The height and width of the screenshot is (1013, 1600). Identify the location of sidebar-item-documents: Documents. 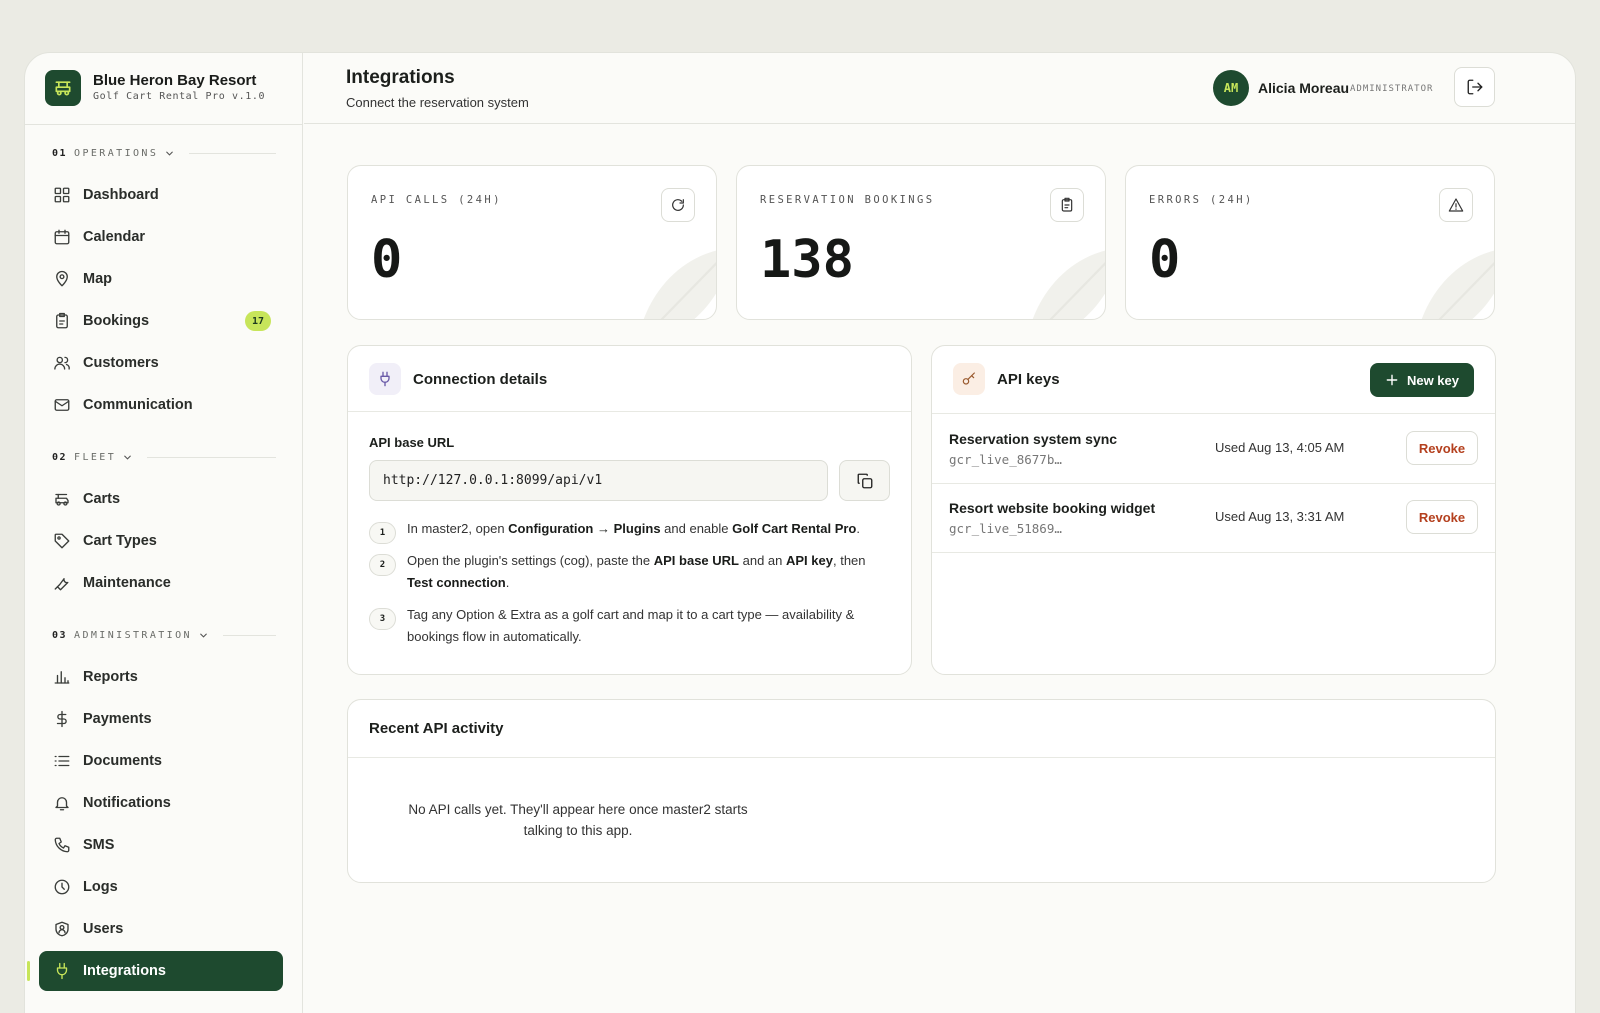
(161, 761).